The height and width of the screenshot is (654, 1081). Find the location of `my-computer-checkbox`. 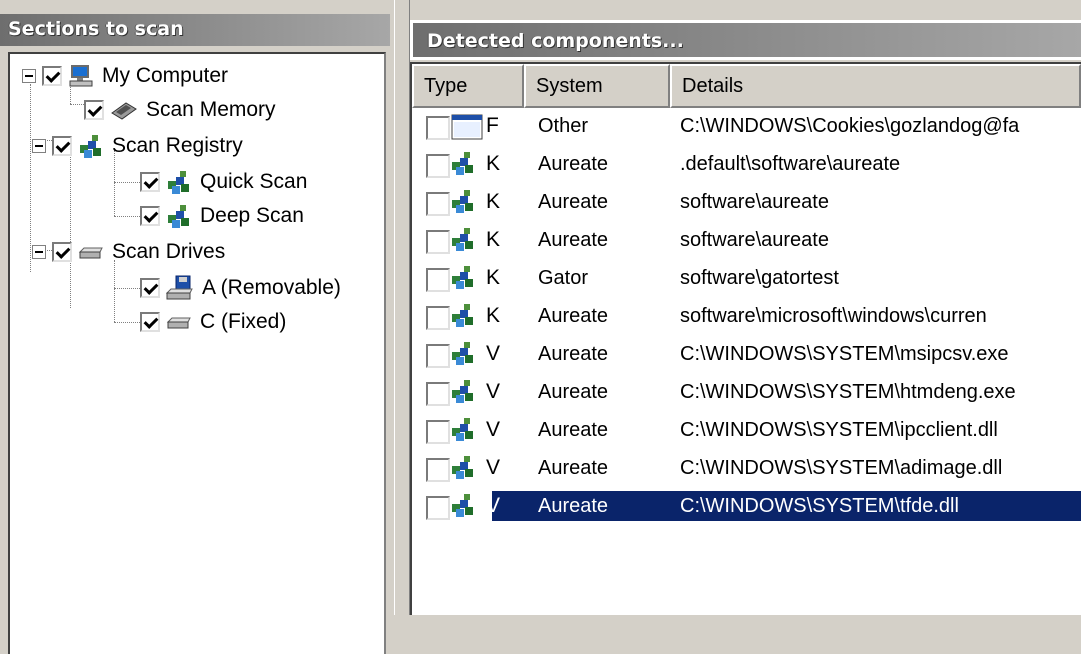

my-computer-checkbox is located at coordinates (52, 76).